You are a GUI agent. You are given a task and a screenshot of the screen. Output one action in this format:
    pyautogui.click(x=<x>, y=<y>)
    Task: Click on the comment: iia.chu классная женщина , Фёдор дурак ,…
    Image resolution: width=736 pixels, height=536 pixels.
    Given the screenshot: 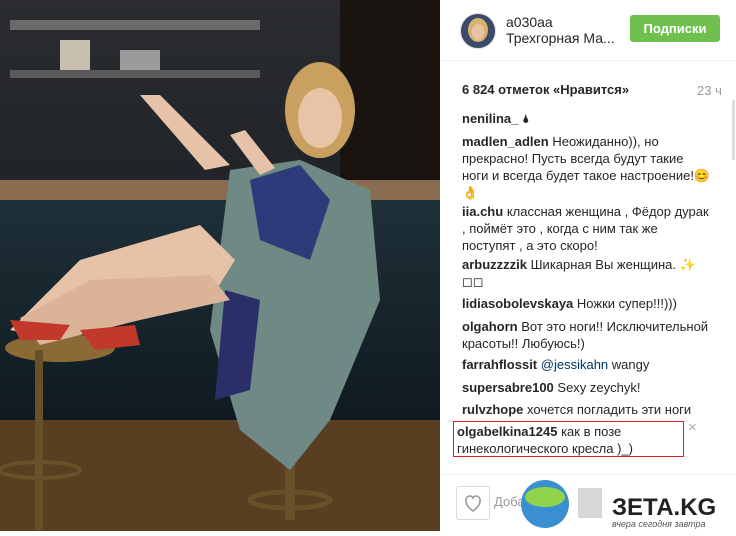 What is the action you would take?
    pyautogui.click(x=587, y=228)
    